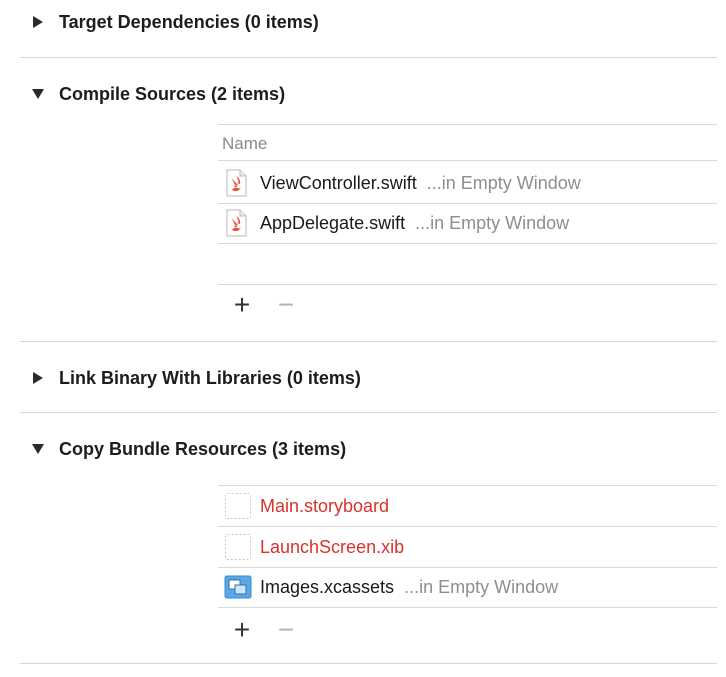  Describe the element at coordinates (172, 93) in the screenshot. I see `phase-title: Compile Sources (2 items)` at that location.